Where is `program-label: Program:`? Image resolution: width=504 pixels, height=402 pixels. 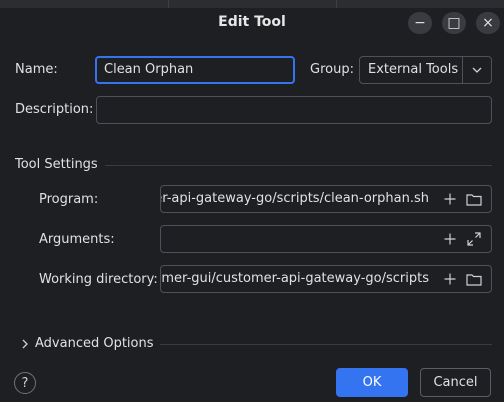
program-label: Program: is located at coordinates (69, 199).